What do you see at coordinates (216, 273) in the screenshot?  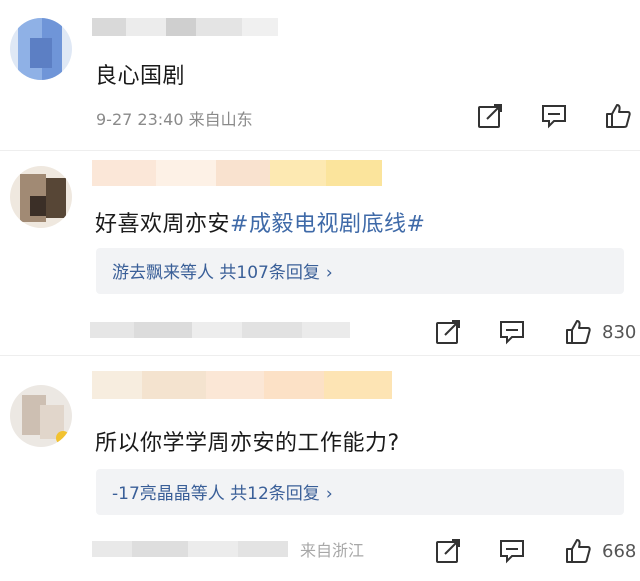 I see `replies-label: 游去飘来等人 共107条回复` at bounding box center [216, 273].